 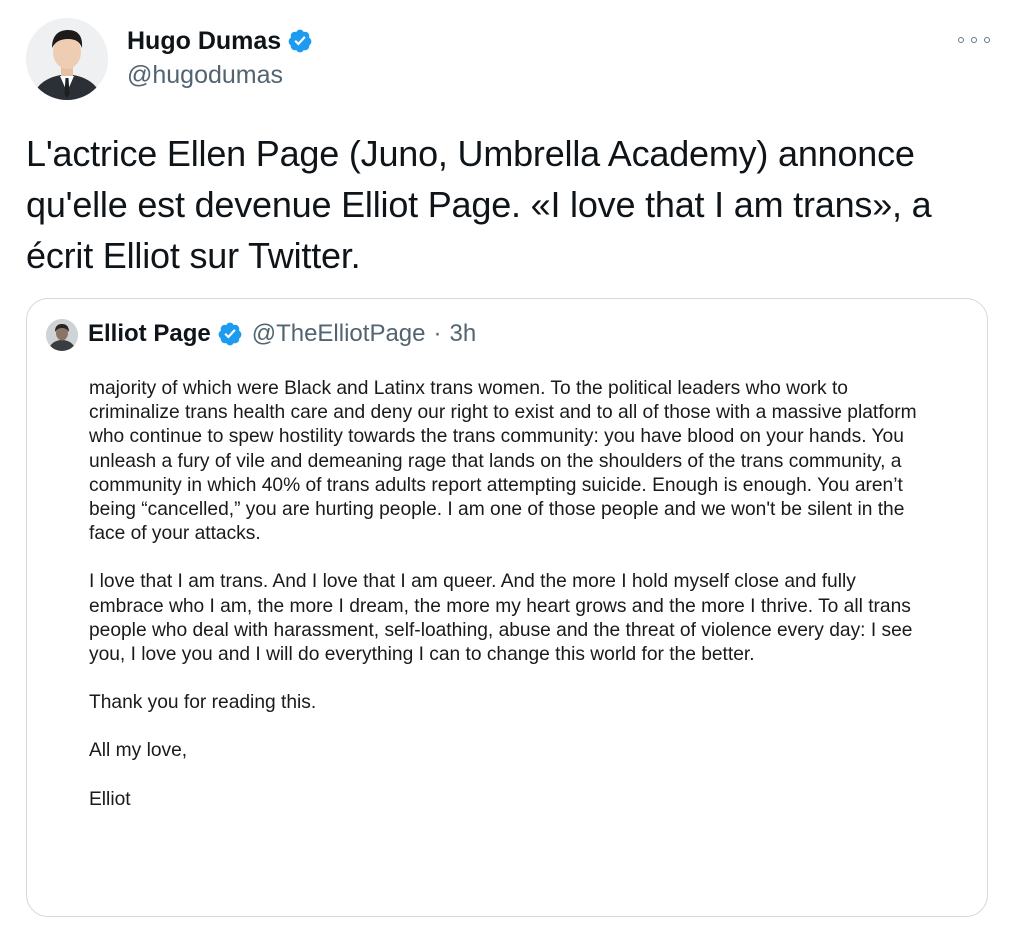 I want to click on letter-paragraph: All my love,, so click(x=138, y=751).